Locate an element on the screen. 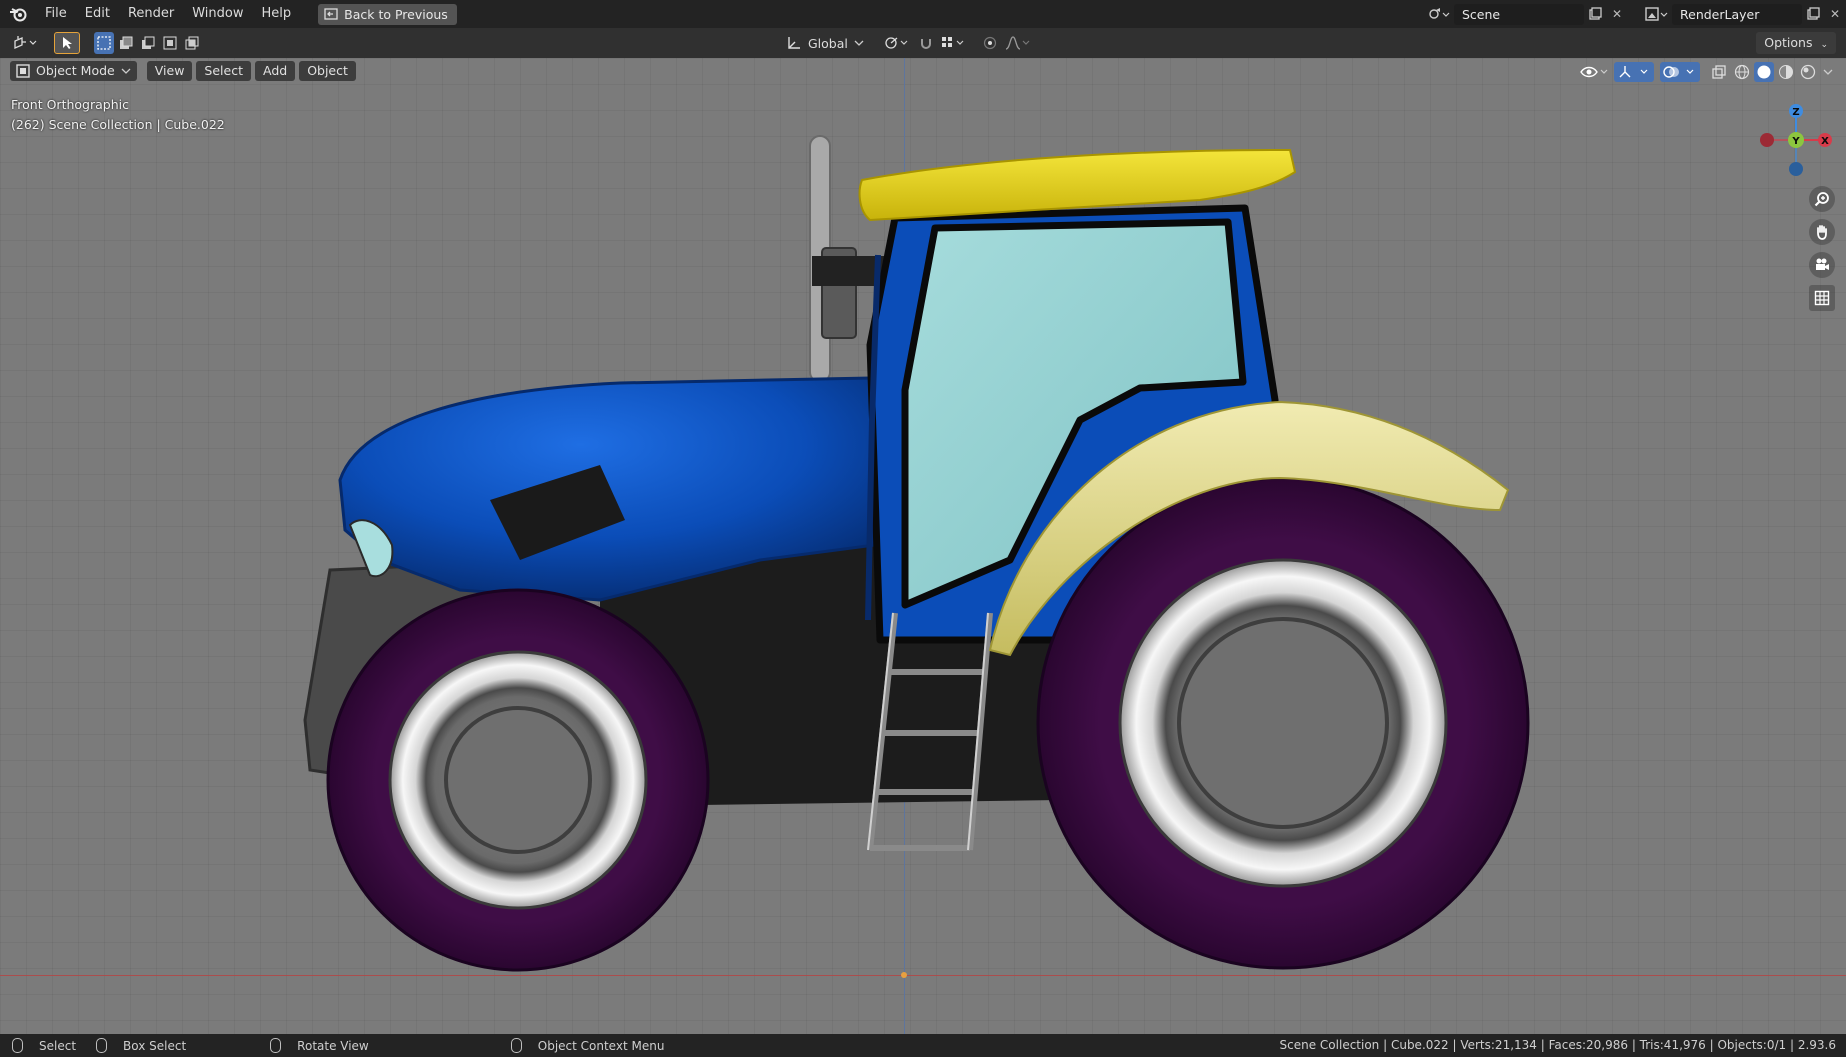  back-to-previous-label: Back to Previous is located at coordinates (396, 14).